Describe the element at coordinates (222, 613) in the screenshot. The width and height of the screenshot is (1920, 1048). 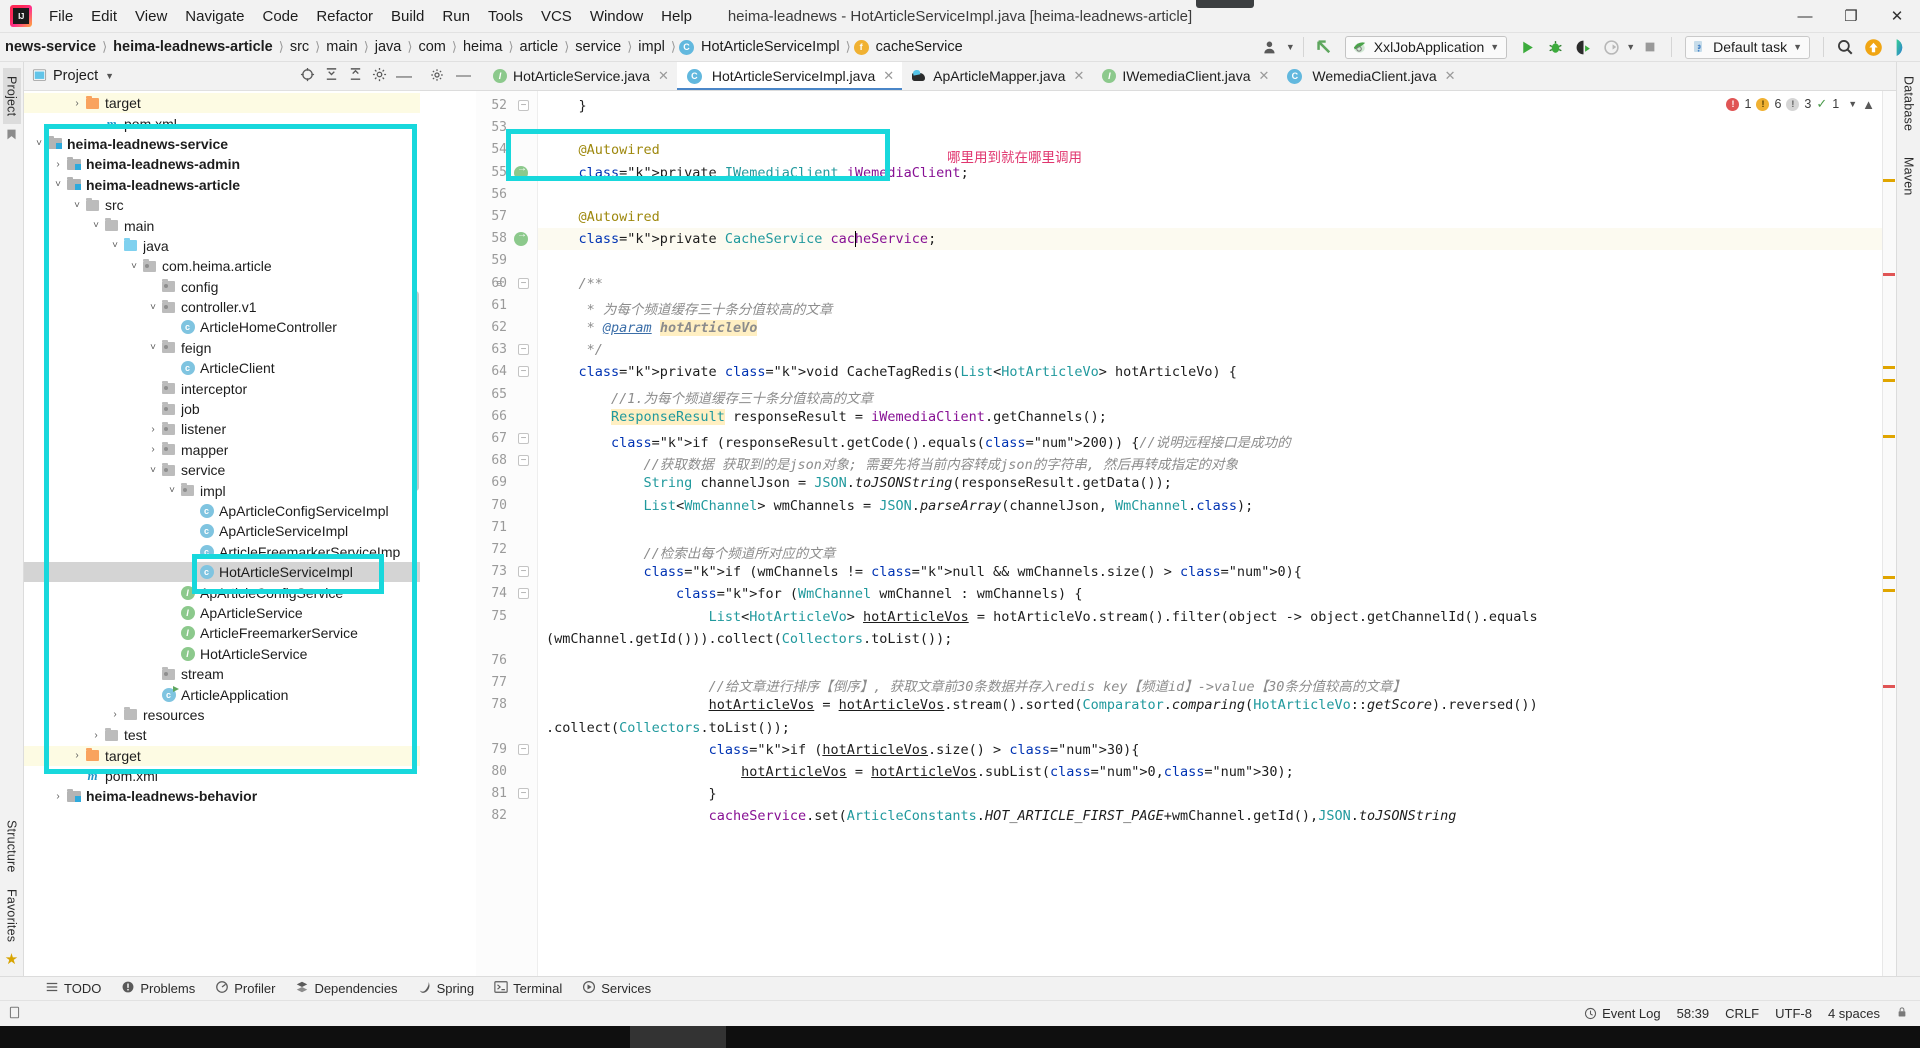
I see `tree-node: I ApArticleService` at that location.